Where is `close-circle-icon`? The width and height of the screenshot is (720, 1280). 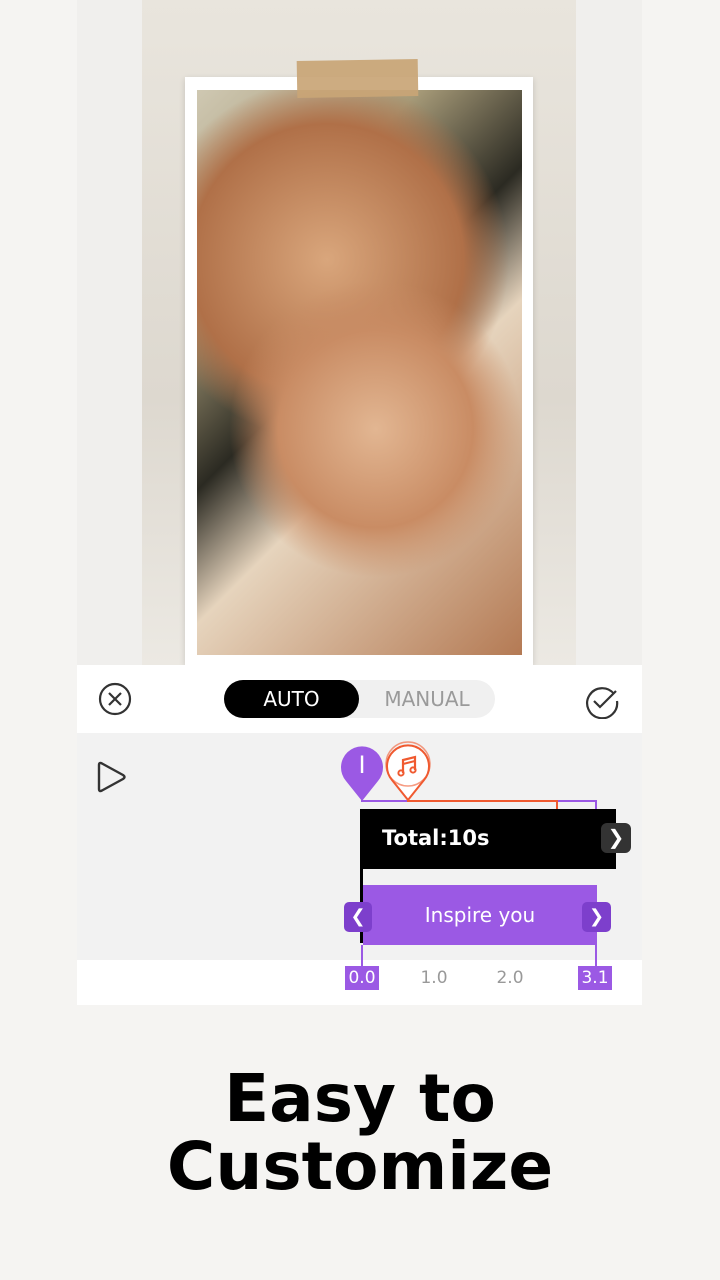
close-circle-icon is located at coordinates (115, 699).